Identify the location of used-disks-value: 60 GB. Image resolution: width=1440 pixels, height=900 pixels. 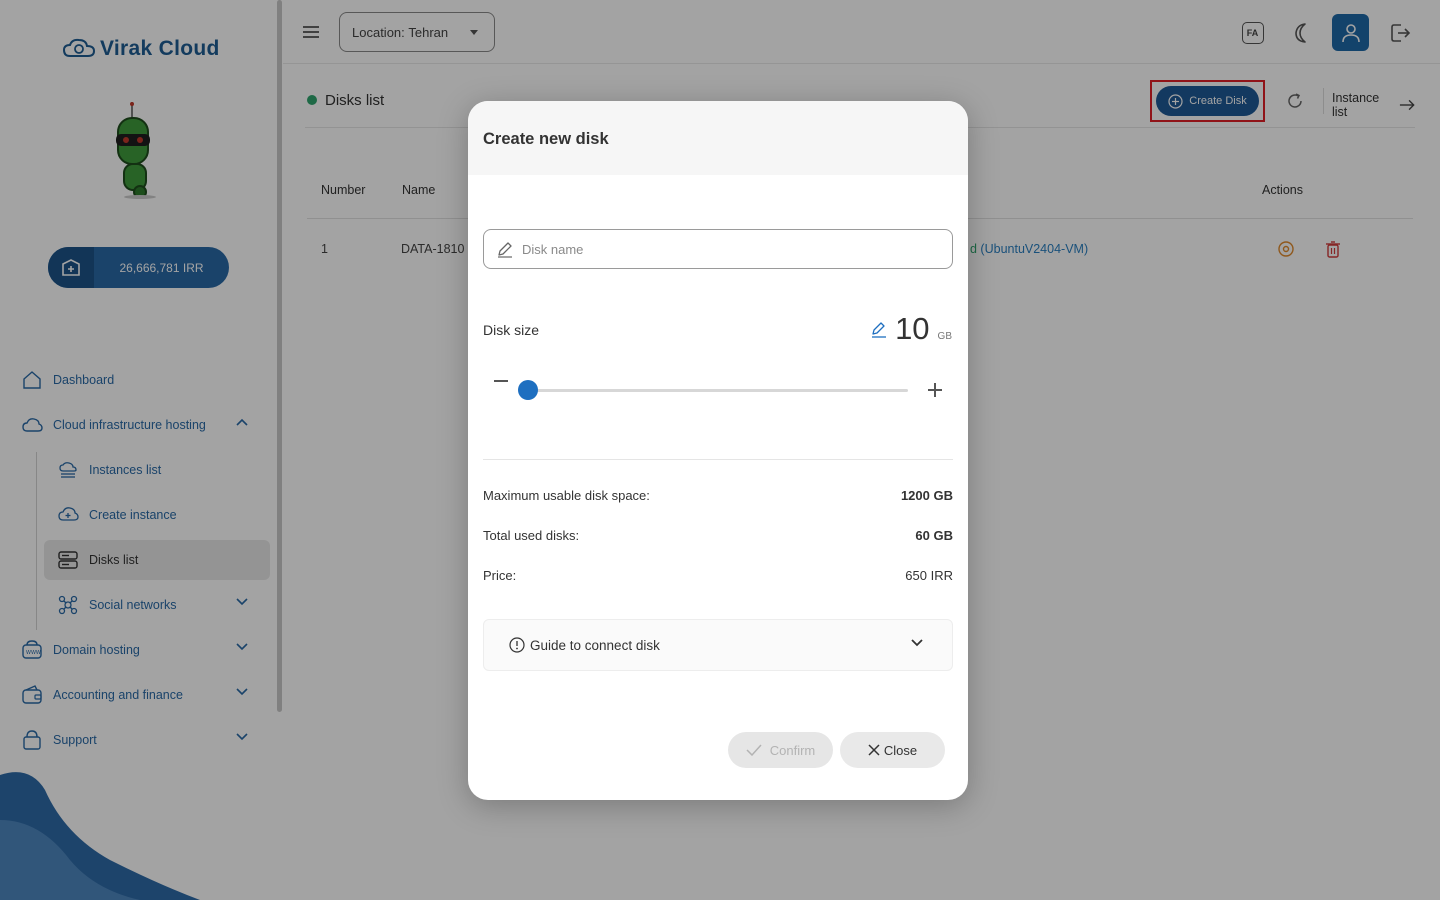
(934, 535).